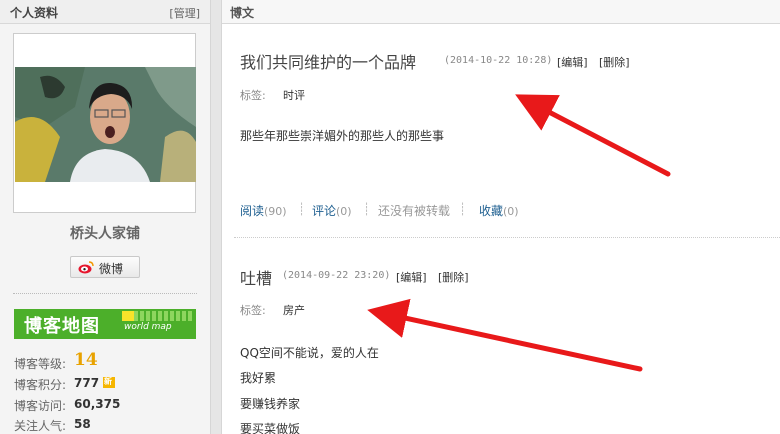  What do you see at coordinates (294, 310) in the screenshot?
I see `tag-value: 房产` at bounding box center [294, 310].